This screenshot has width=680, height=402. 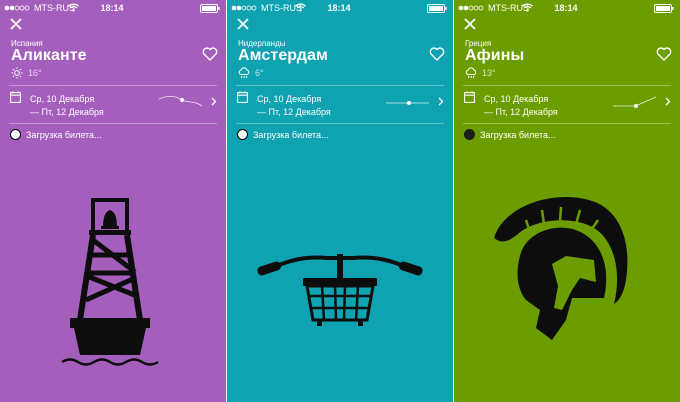 I want to click on city-title: Амстердам, so click(x=283, y=55).